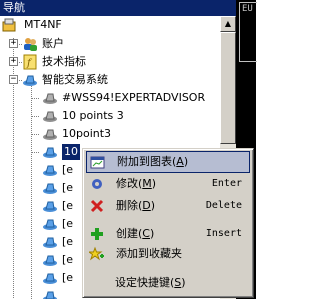 This screenshot has height=299, width=320. I want to click on tree-item-label: 技术指标, so click(64, 61).